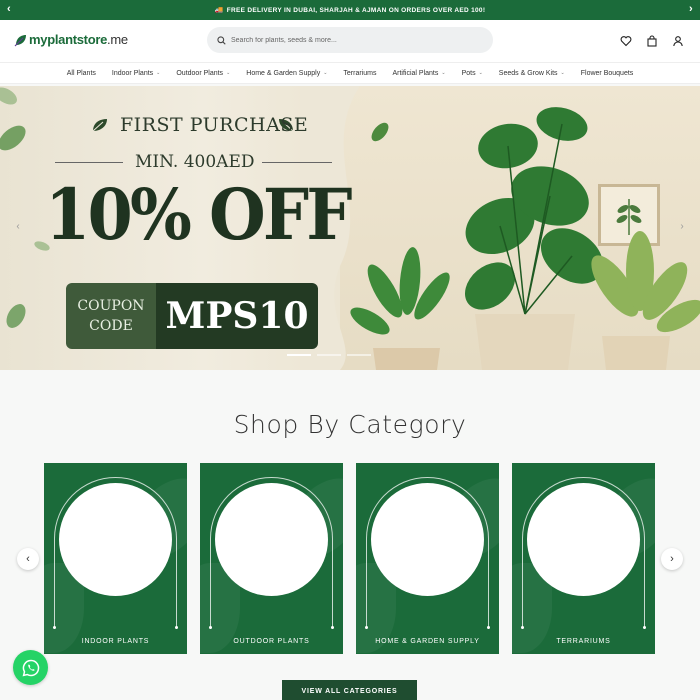  Describe the element at coordinates (350, 424) in the screenshot. I see `section-title: Shop By Category` at that location.